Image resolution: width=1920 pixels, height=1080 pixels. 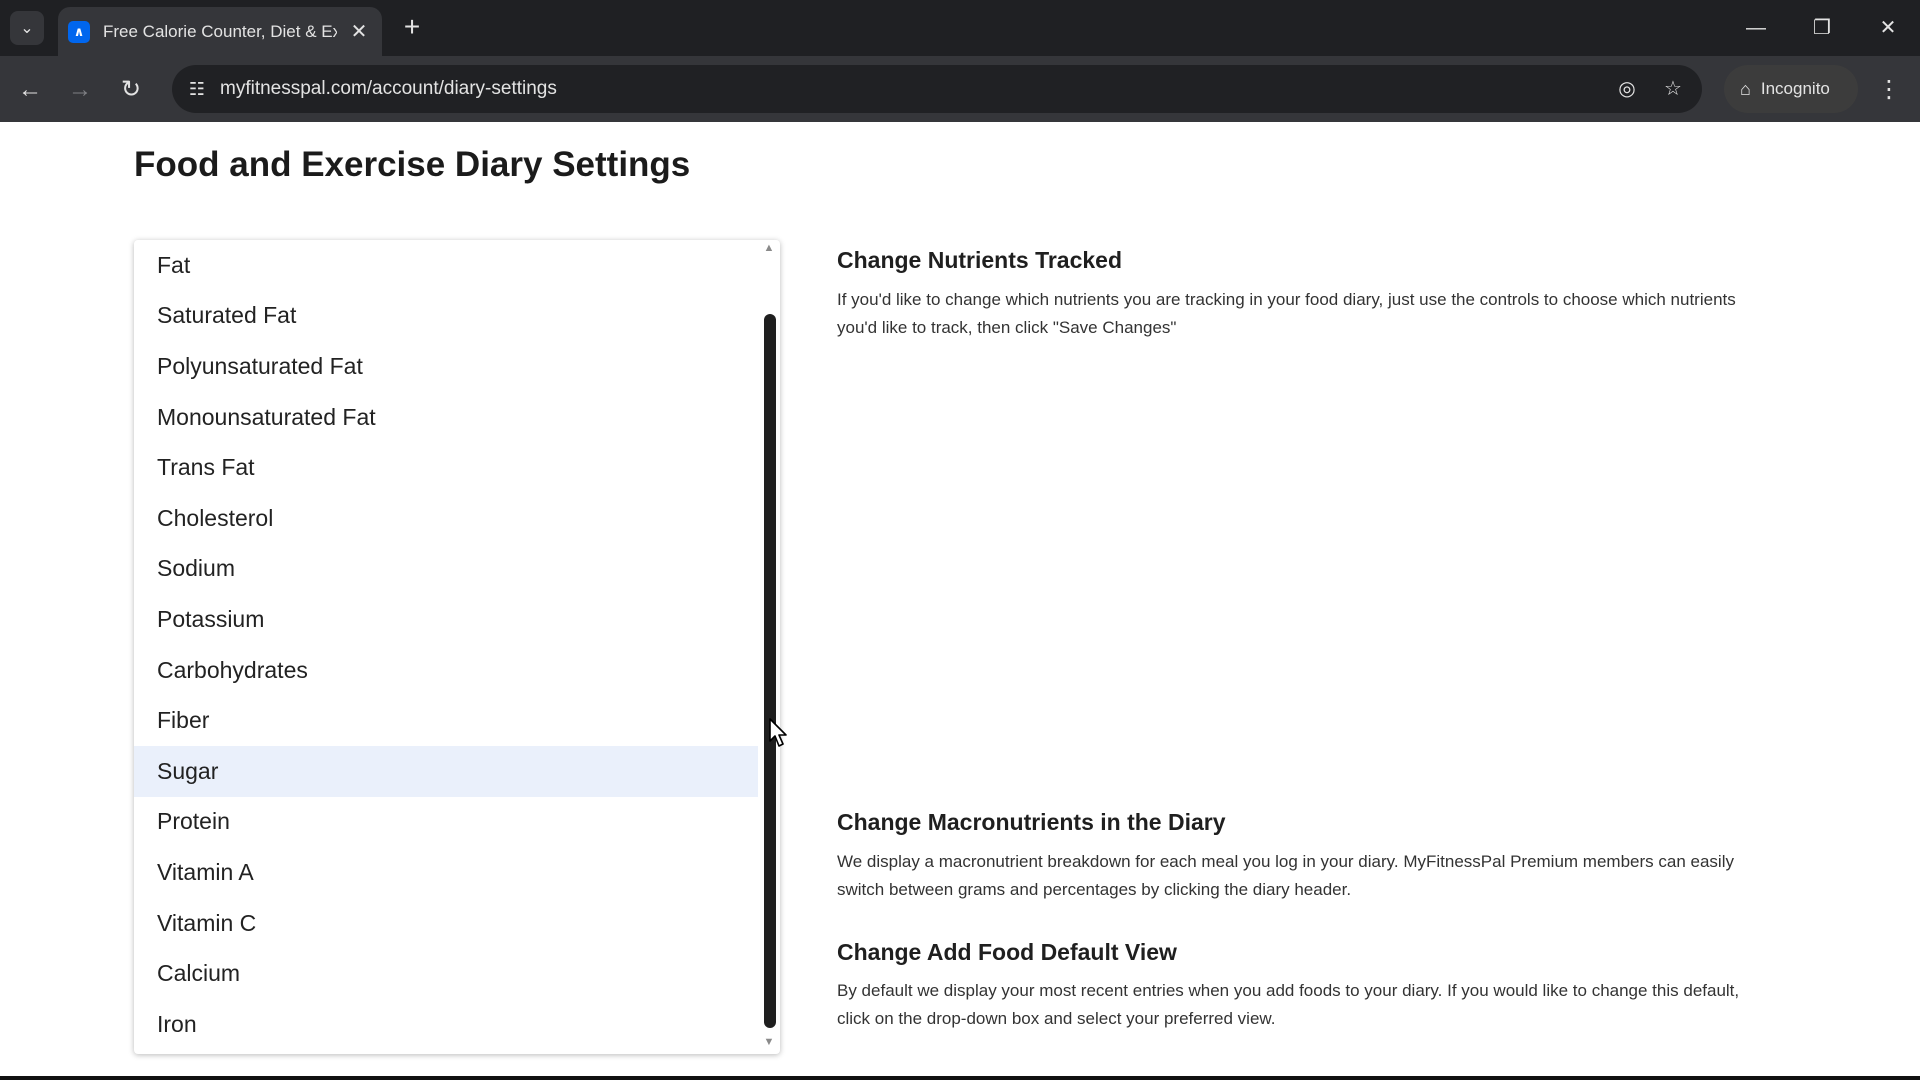 I want to click on restore-button: ❐, so click(x=1822, y=28).